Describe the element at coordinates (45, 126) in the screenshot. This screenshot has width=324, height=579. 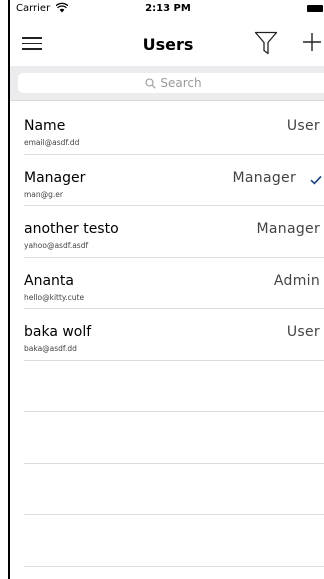
I see `user-name: Name` at that location.